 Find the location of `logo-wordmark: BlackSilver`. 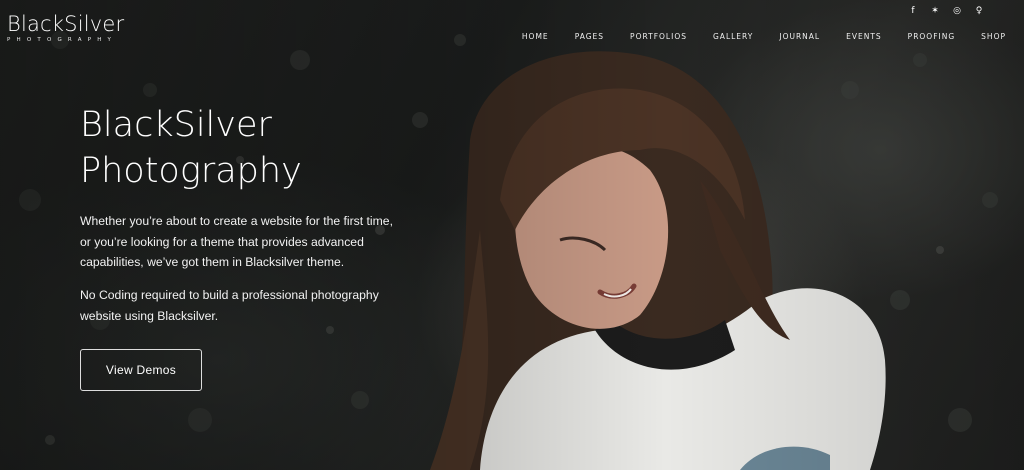

logo-wordmark: BlackSilver is located at coordinates (66, 24).